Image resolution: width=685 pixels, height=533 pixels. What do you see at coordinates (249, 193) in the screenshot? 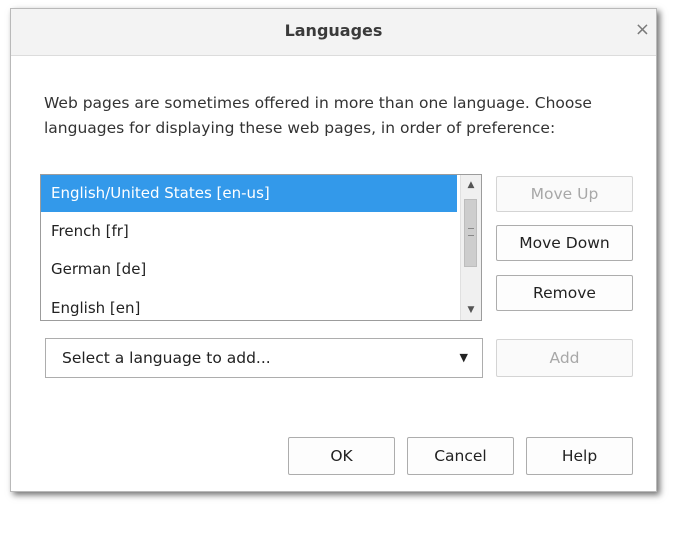
I see `list-item: English/United States [en-us]` at bounding box center [249, 193].